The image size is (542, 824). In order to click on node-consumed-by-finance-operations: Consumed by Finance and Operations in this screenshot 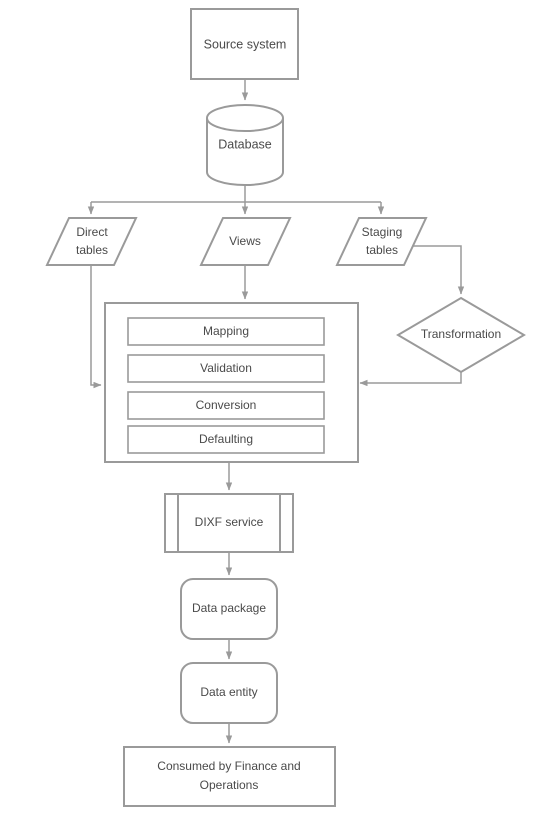, I will do `click(229, 776)`.